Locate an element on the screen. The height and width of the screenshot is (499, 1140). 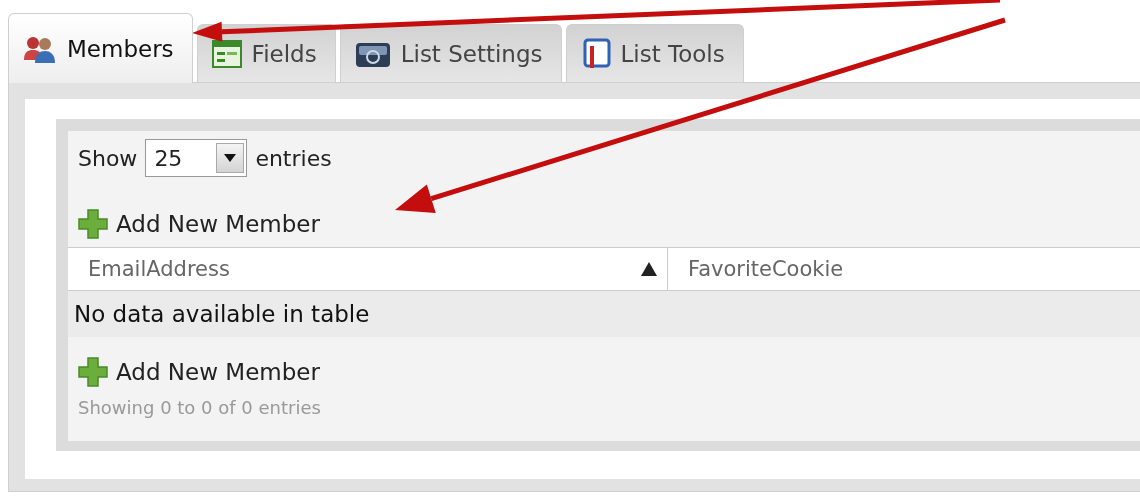
caret-icon is located at coordinates (230, 158).